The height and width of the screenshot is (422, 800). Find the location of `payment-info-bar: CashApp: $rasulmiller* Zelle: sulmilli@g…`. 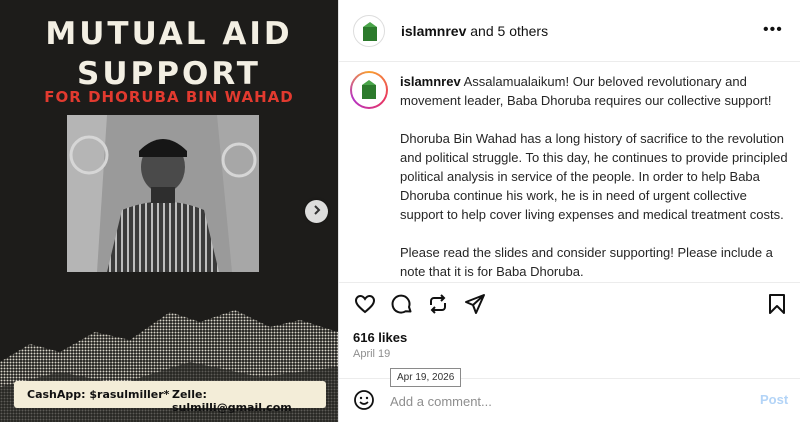

payment-info-bar: CashApp: $rasulmiller* Zelle: sulmilli@g… is located at coordinates (170, 397).